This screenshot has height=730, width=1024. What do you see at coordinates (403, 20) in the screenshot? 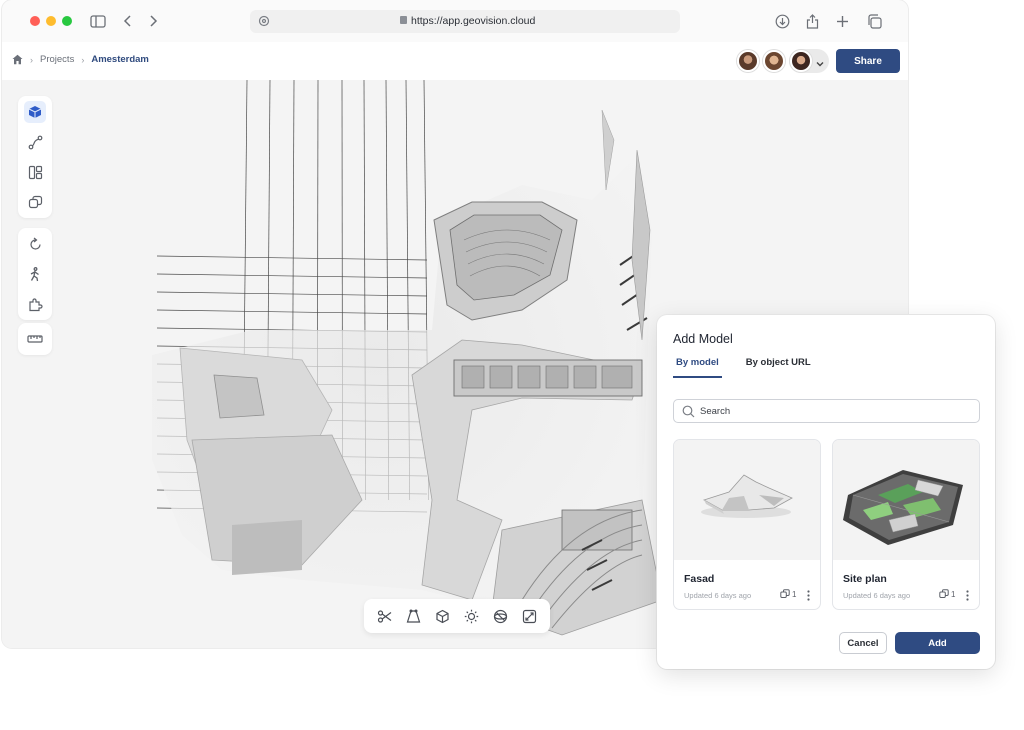
I see `lock-icon` at bounding box center [403, 20].